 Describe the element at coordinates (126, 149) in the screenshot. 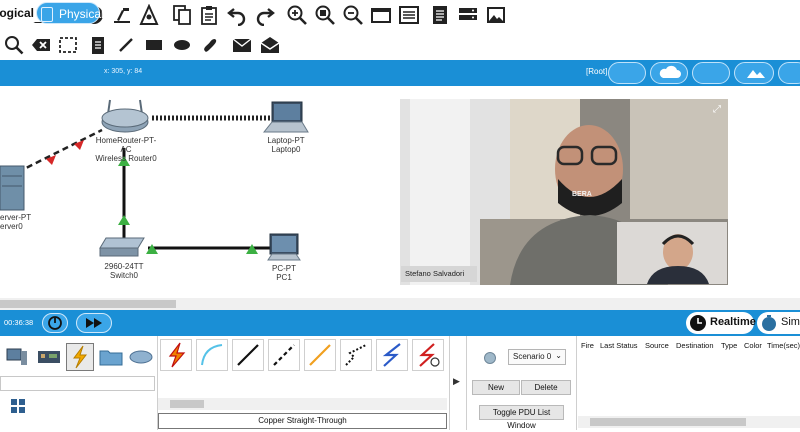

I see `device-label: HomeRouter-PT-AC Wireless Router0` at that location.